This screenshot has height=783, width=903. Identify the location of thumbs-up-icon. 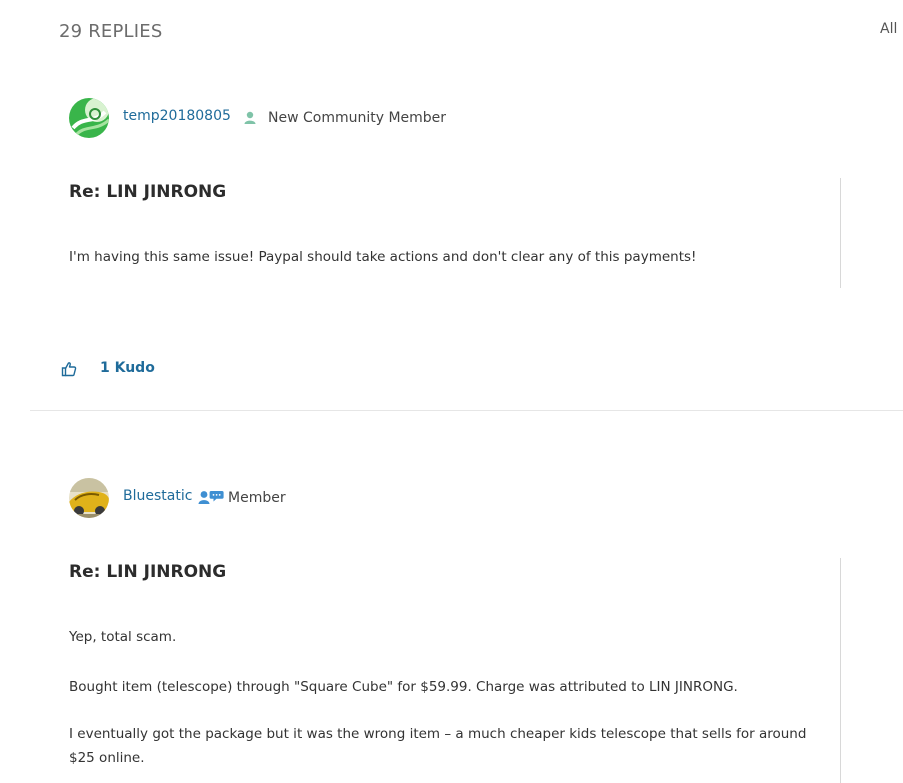
(69, 371).